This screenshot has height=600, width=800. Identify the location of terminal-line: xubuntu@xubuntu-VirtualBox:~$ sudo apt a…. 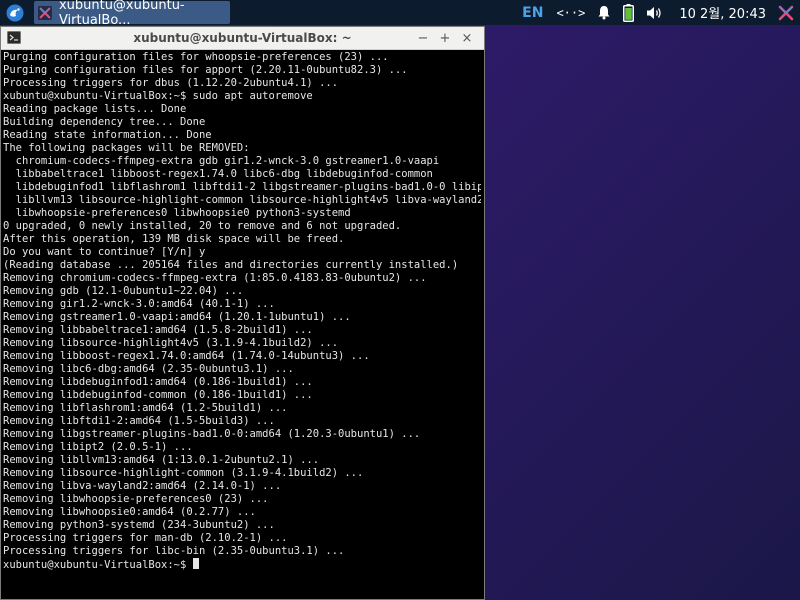
(158, 96).